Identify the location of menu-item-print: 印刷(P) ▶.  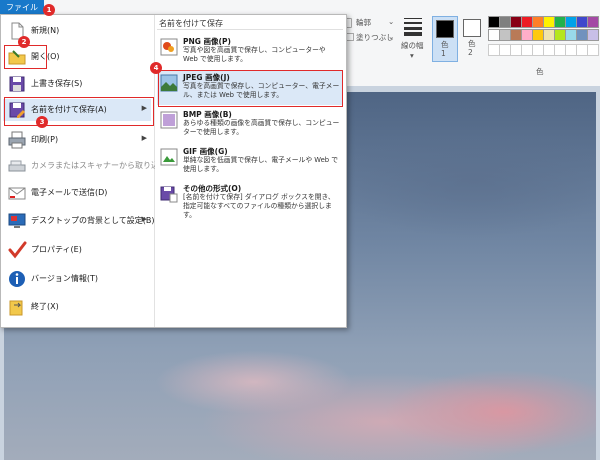
(77, 140).